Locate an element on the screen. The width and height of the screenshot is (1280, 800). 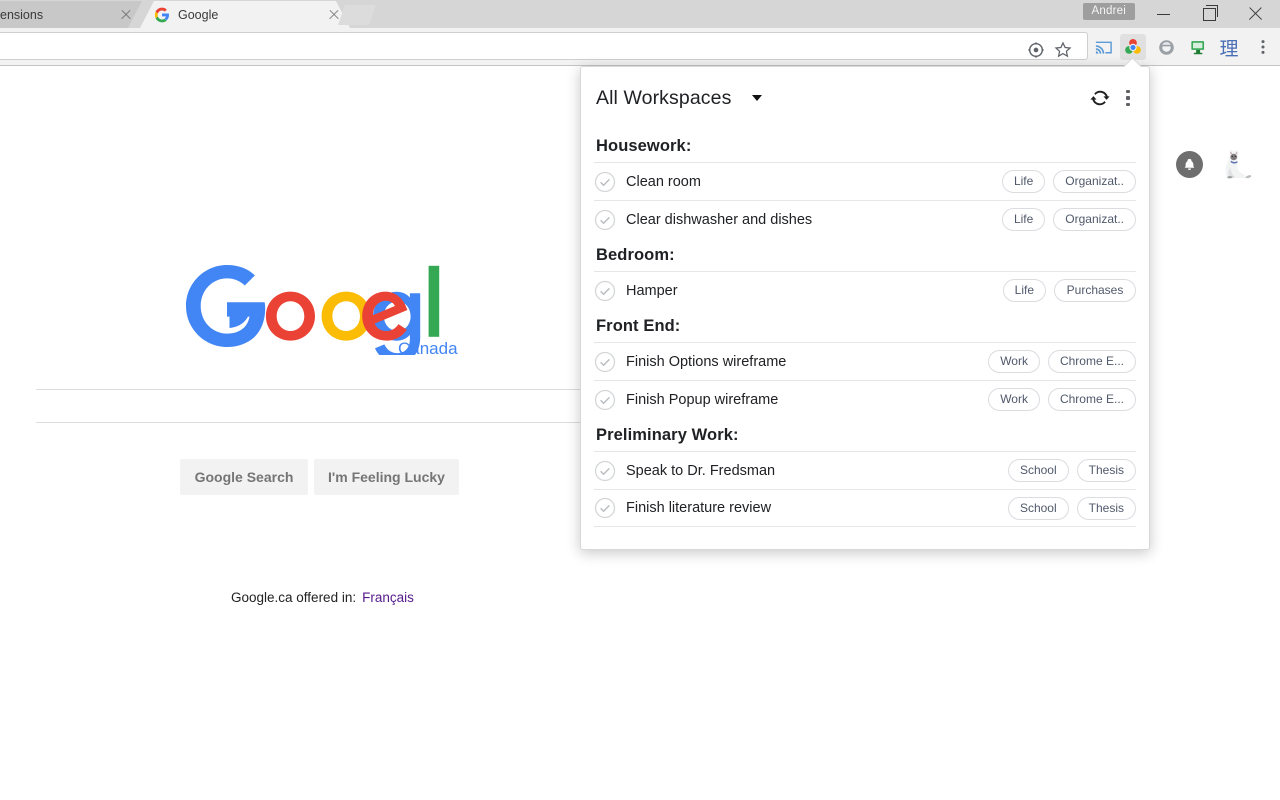
task-label: Finish literature review is located at coordinates (699, 508).